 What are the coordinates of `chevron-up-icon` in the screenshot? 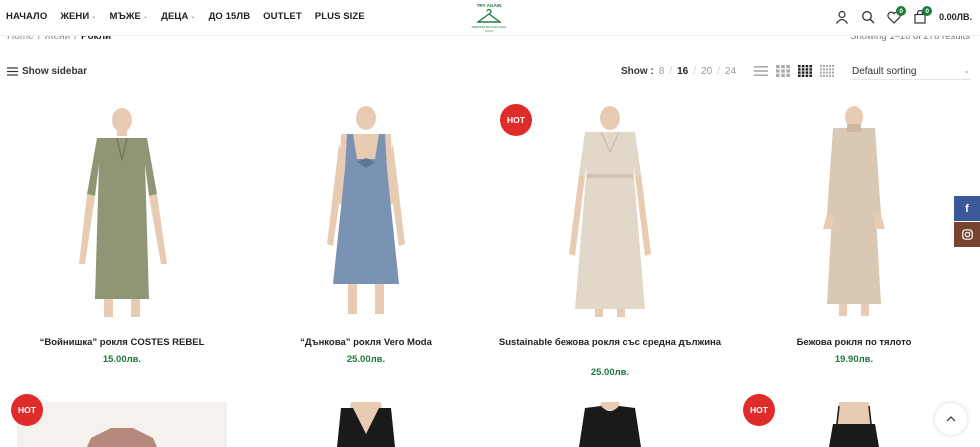 It's located at (951, 419).